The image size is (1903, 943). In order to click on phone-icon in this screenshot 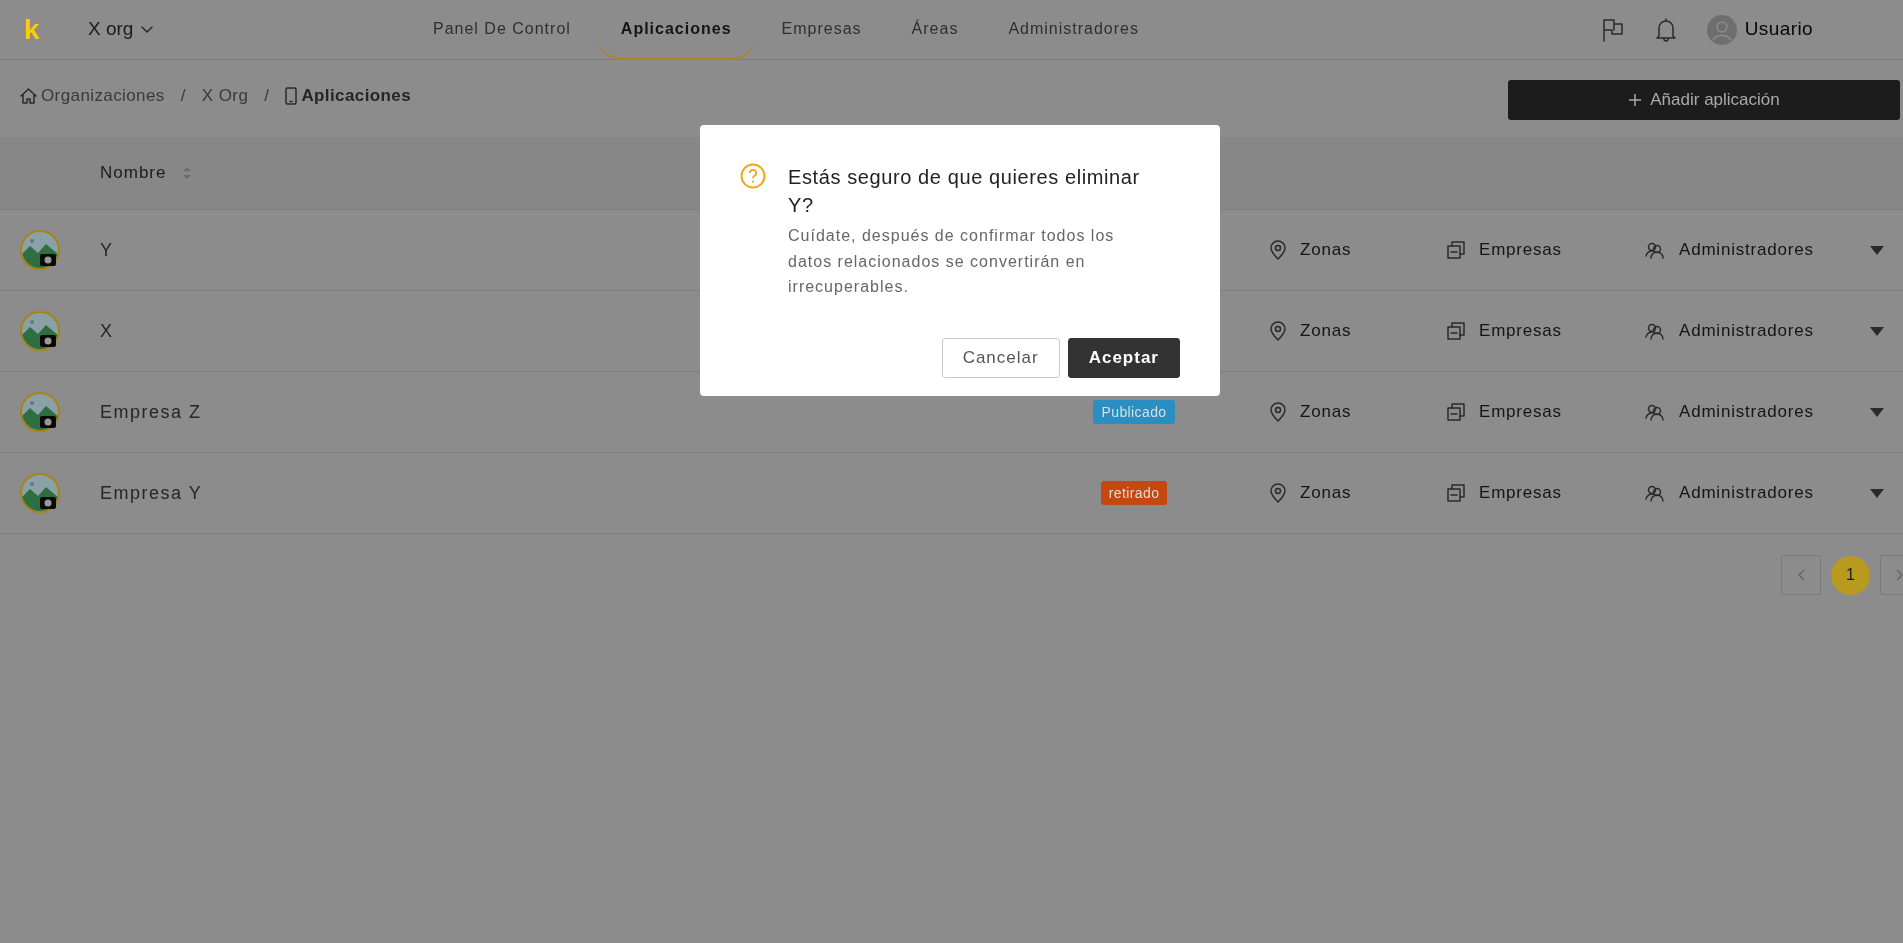, I will do `click(291, 95)`.